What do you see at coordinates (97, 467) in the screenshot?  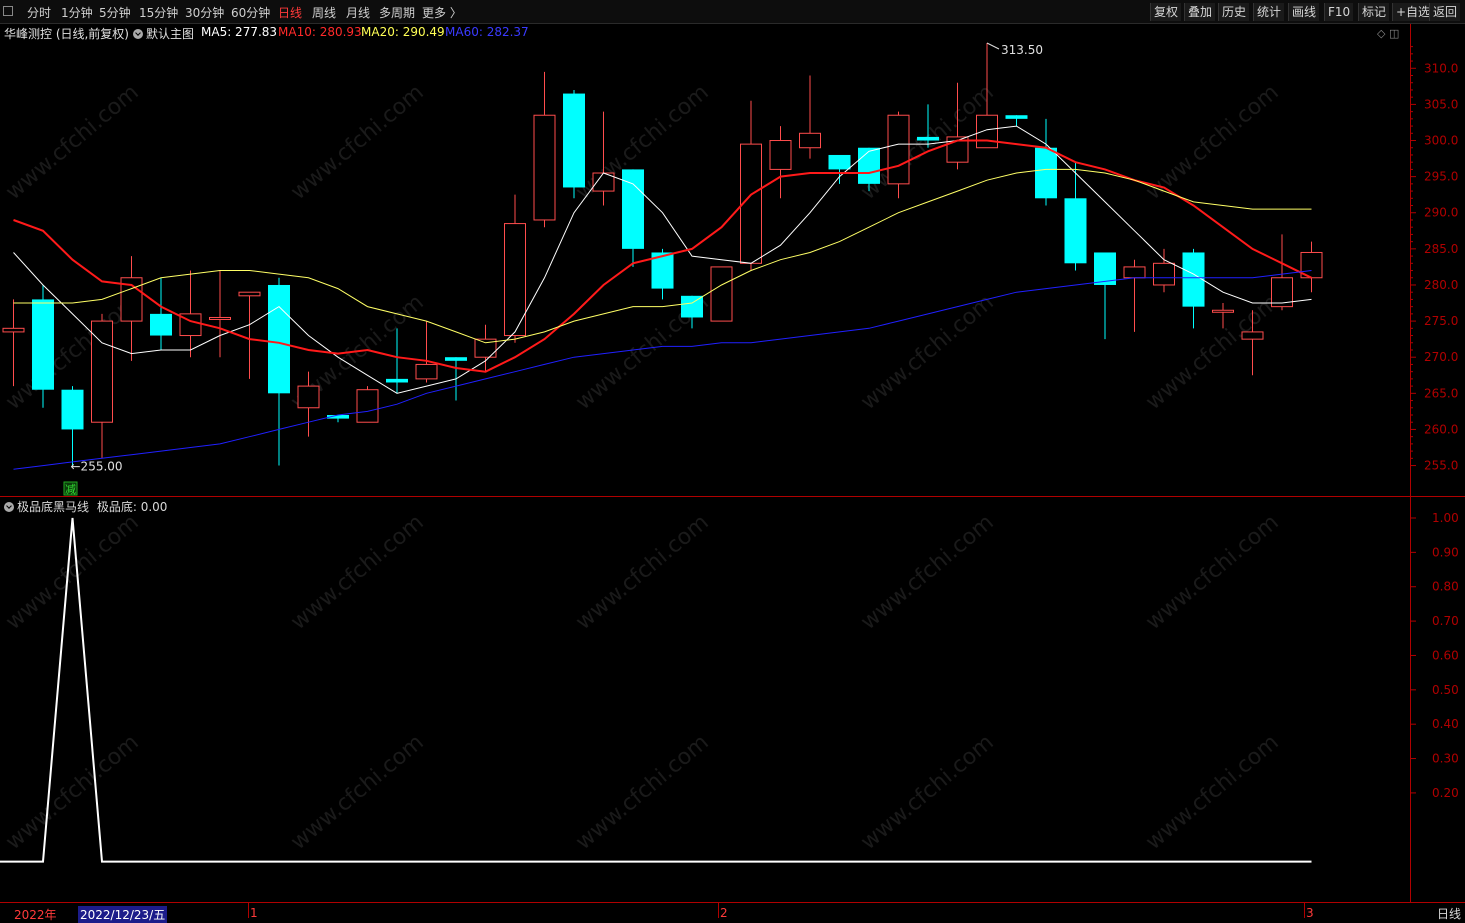 I see `low-price-label: ←255.00` at bounding box center [97, 467].